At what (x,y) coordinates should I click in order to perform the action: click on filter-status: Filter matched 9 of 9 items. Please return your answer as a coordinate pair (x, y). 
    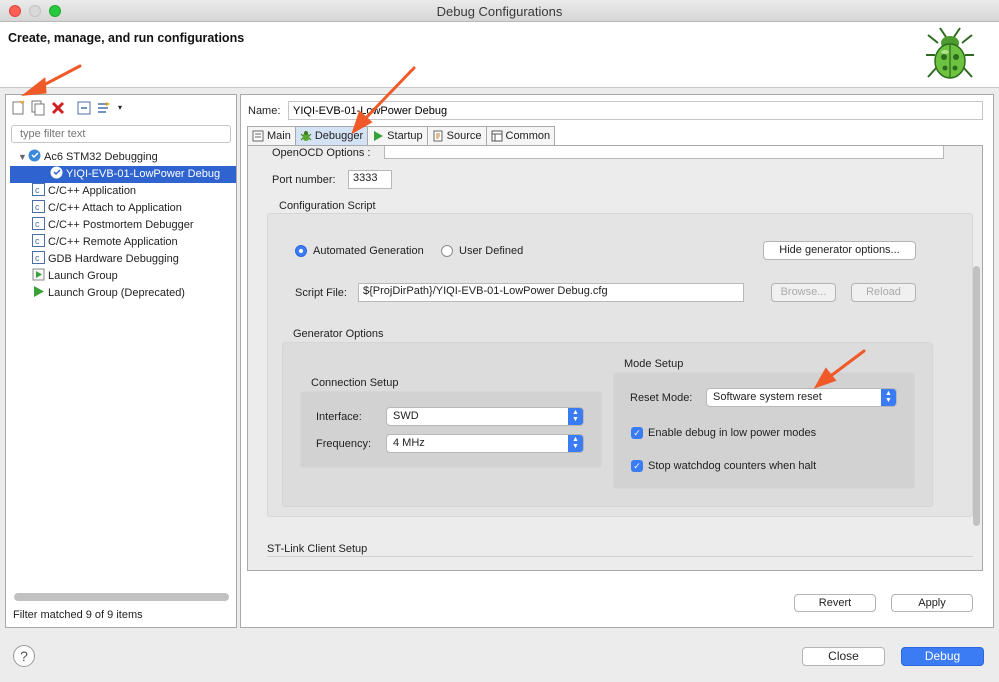
    Looking at the image, I should click on (78, 615).